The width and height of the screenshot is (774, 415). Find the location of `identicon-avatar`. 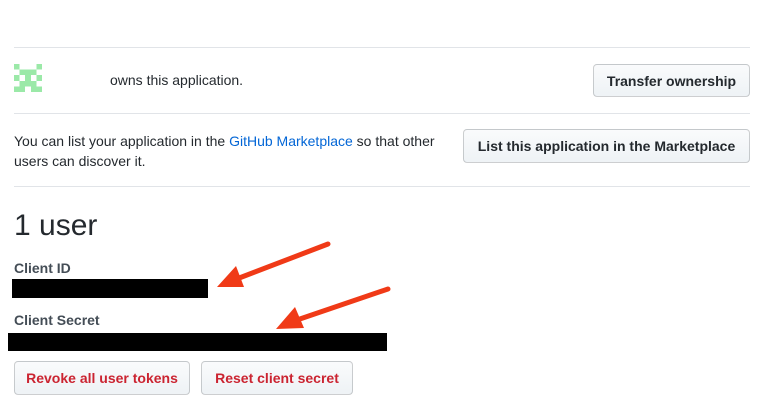

identicon-avatar is located at coordinates (28, 78).